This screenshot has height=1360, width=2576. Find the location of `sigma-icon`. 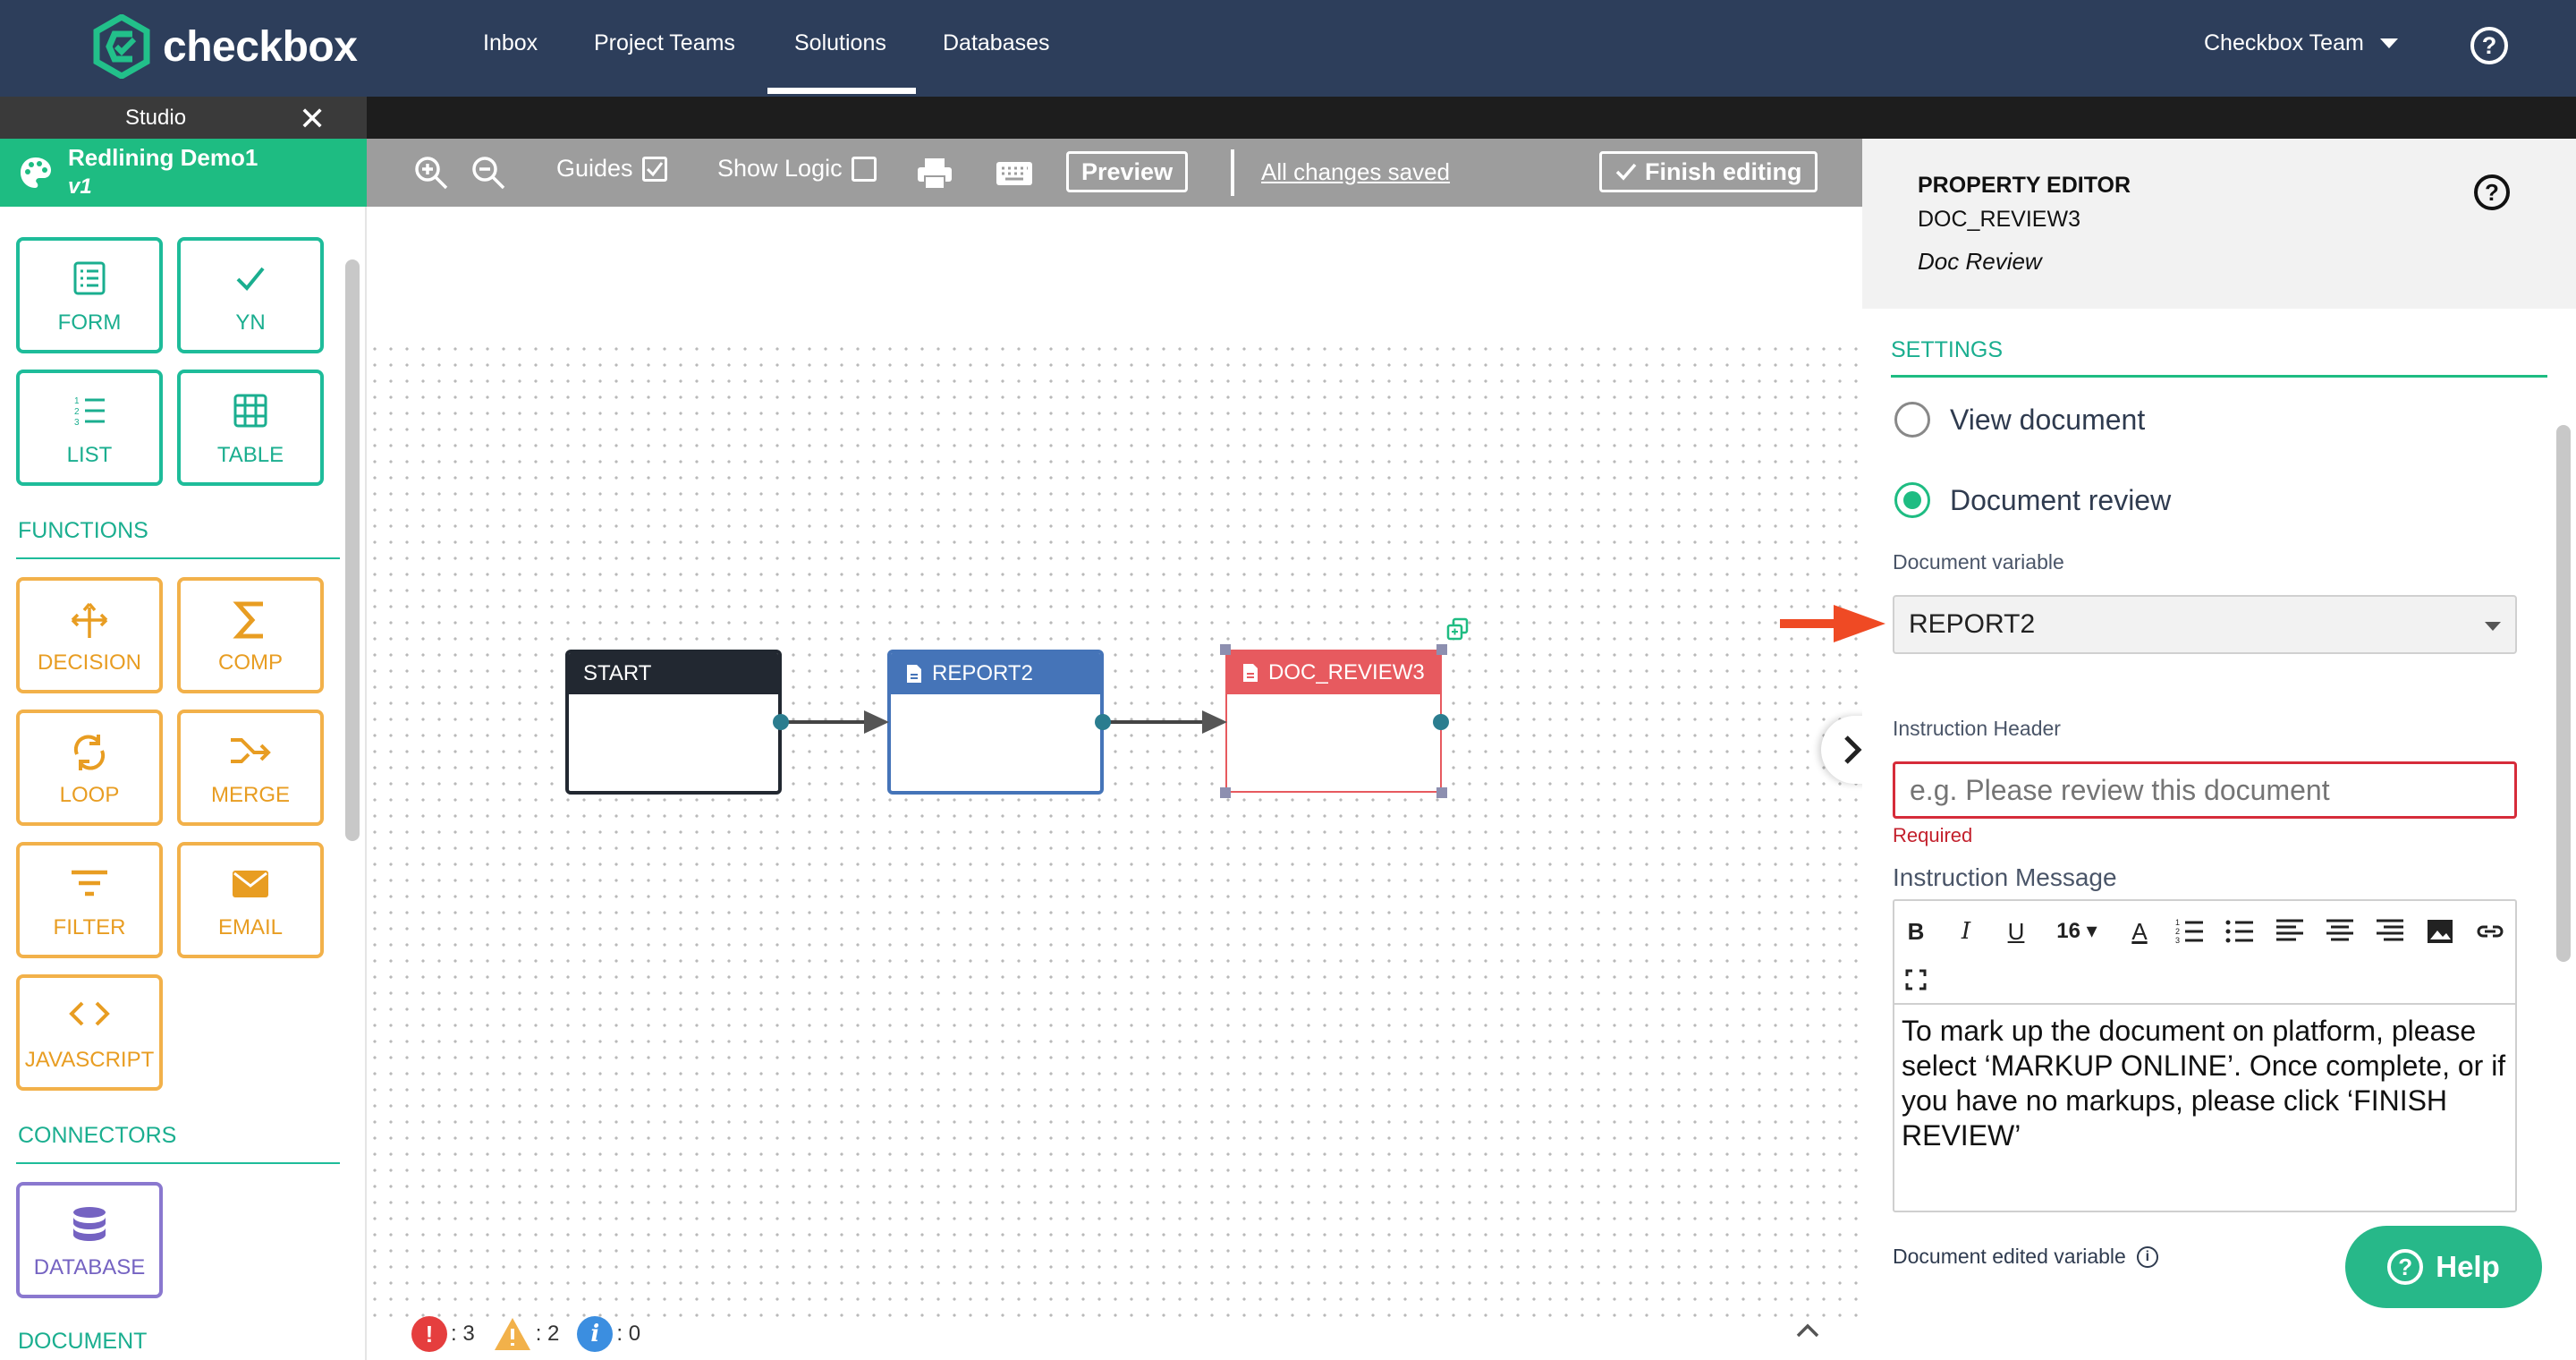

sigma-icon is located at coordinates (248, 620).